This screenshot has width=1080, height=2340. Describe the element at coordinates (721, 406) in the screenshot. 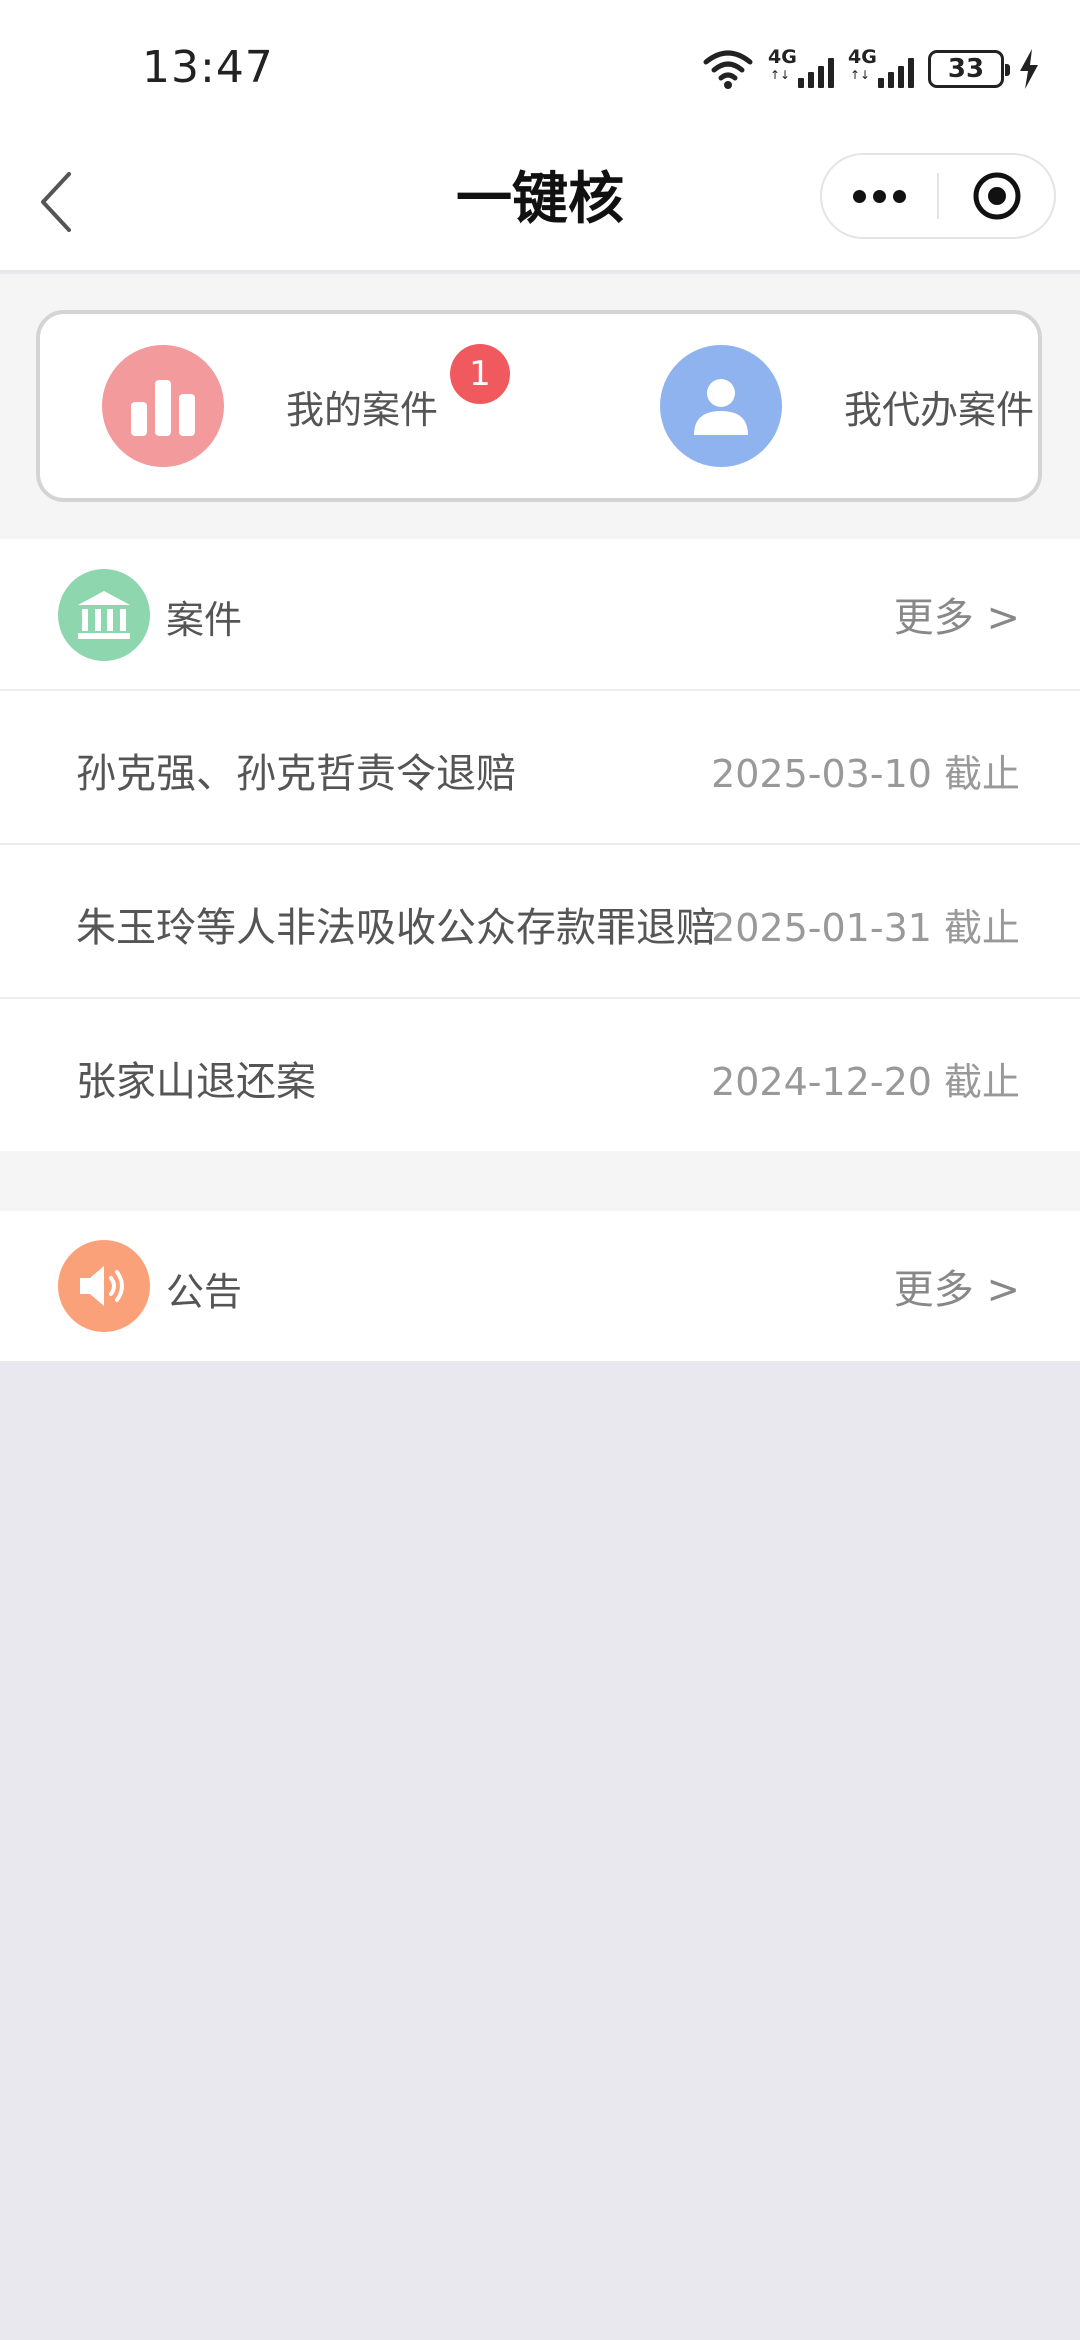

I see `user-icon` at that location.